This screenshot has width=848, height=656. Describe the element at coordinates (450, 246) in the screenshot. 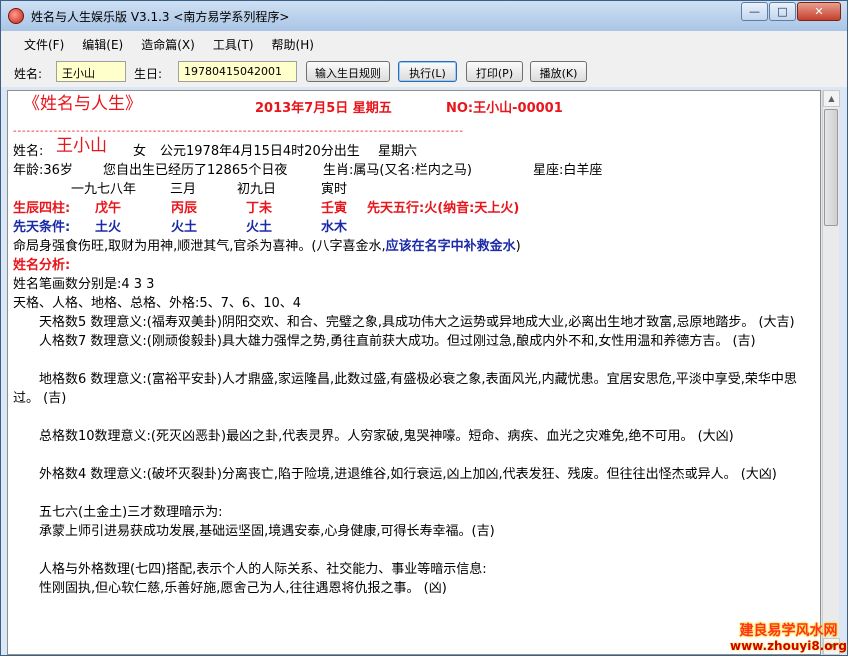

I see `fate-advice: 应该在名字中补救金水` at that location.